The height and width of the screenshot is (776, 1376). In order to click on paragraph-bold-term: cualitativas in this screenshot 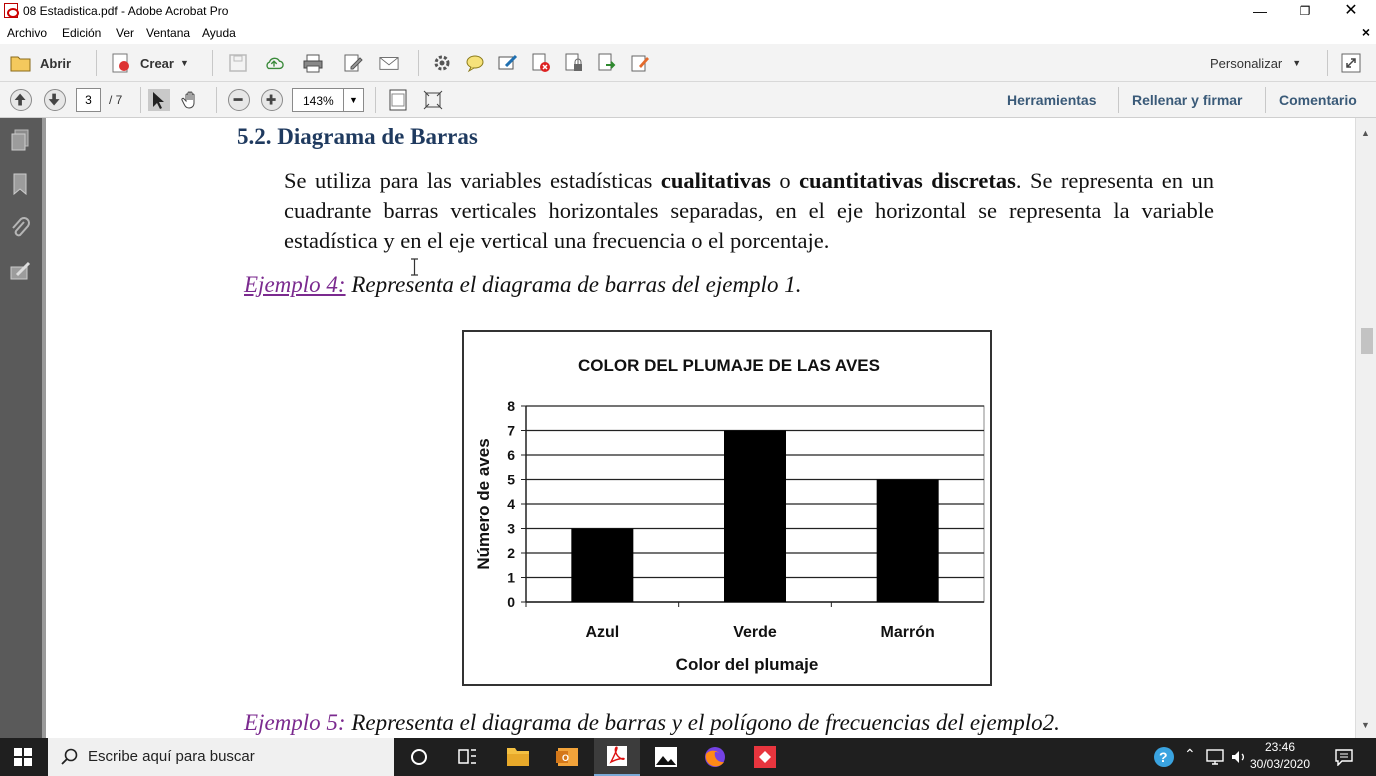, I will do `click(715, 180)`.